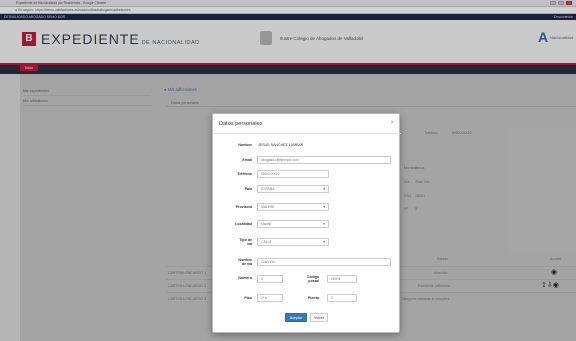 This screenshot has height=341, width=576. I want to click on tipo-via-label-line2: vía, so click(249, 244).